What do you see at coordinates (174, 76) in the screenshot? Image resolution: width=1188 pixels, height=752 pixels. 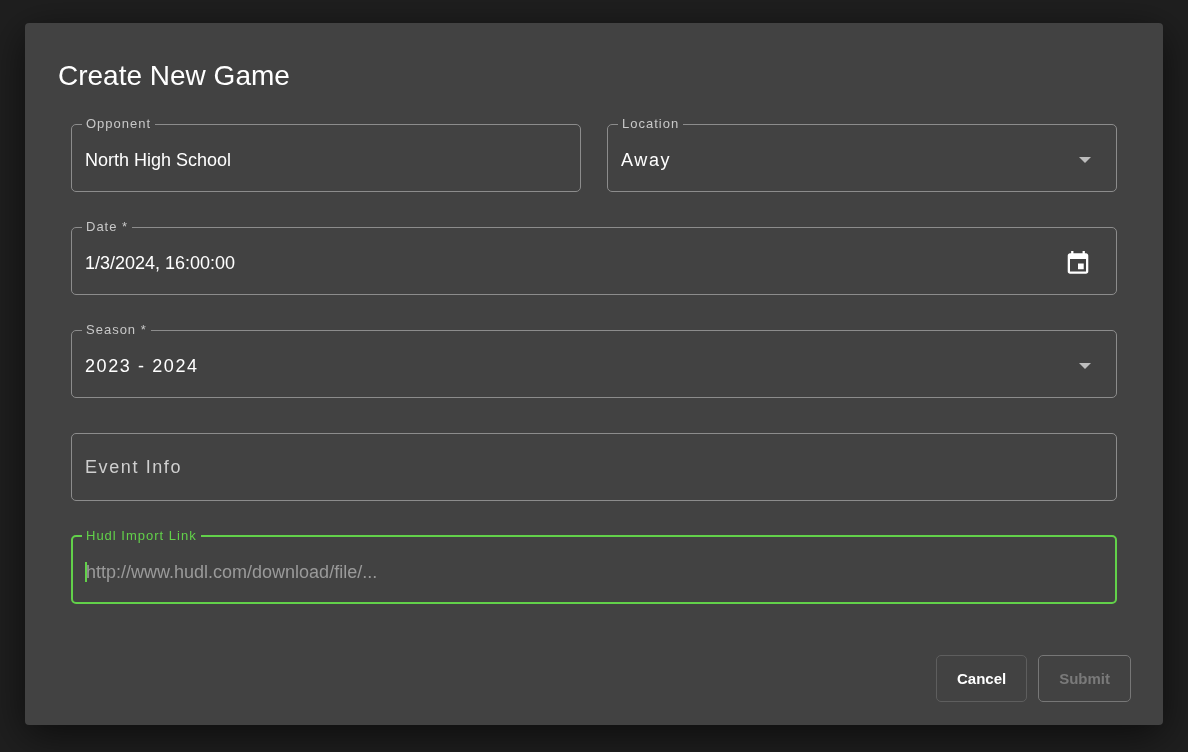 I see `dialog-title: Create New Game` at bounding box center [174, 76].